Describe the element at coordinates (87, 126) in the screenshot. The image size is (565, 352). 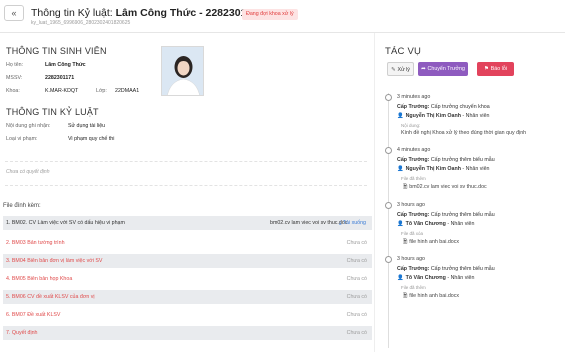
I see `record-content-value: Sử dụng tài liệu` at that location.